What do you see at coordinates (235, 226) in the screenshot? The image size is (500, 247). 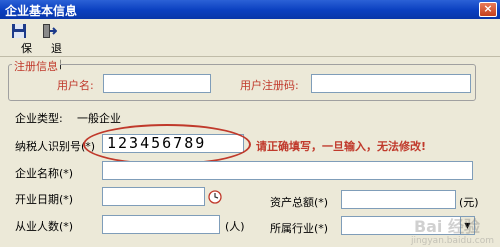 I see `employees-unit: (人)` at bounding box center [235, 226].